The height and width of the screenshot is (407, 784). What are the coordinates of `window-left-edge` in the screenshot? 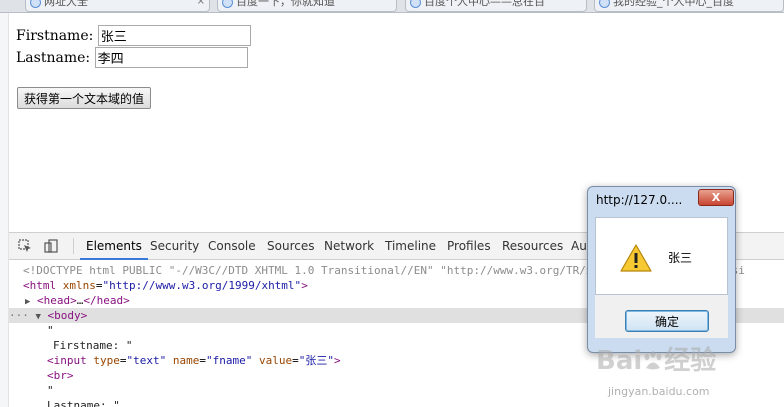 It's located at (4, 210).